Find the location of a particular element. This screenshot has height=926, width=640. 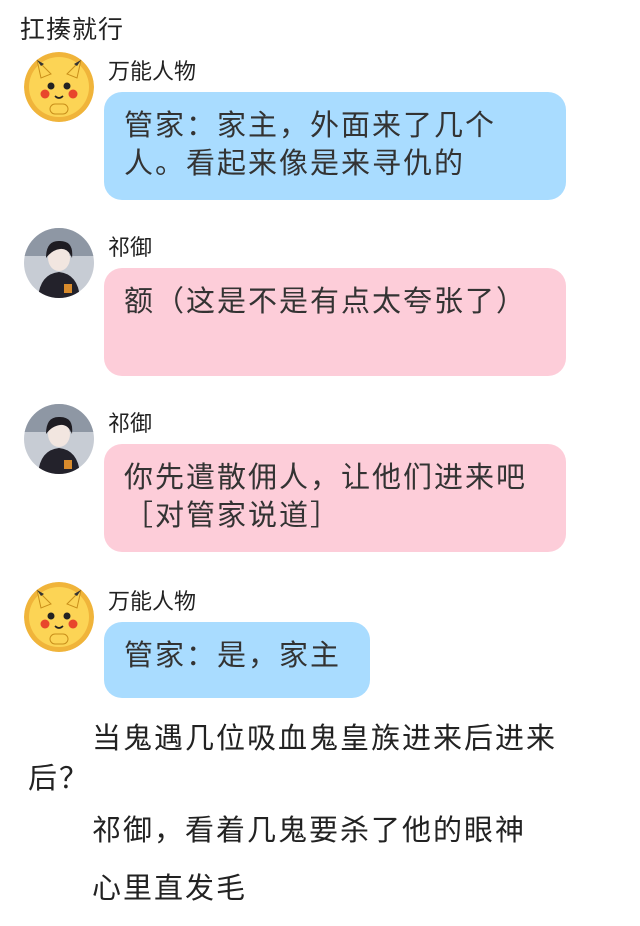

page-title: 扛揍就行 is located at coordinates (72, 29).